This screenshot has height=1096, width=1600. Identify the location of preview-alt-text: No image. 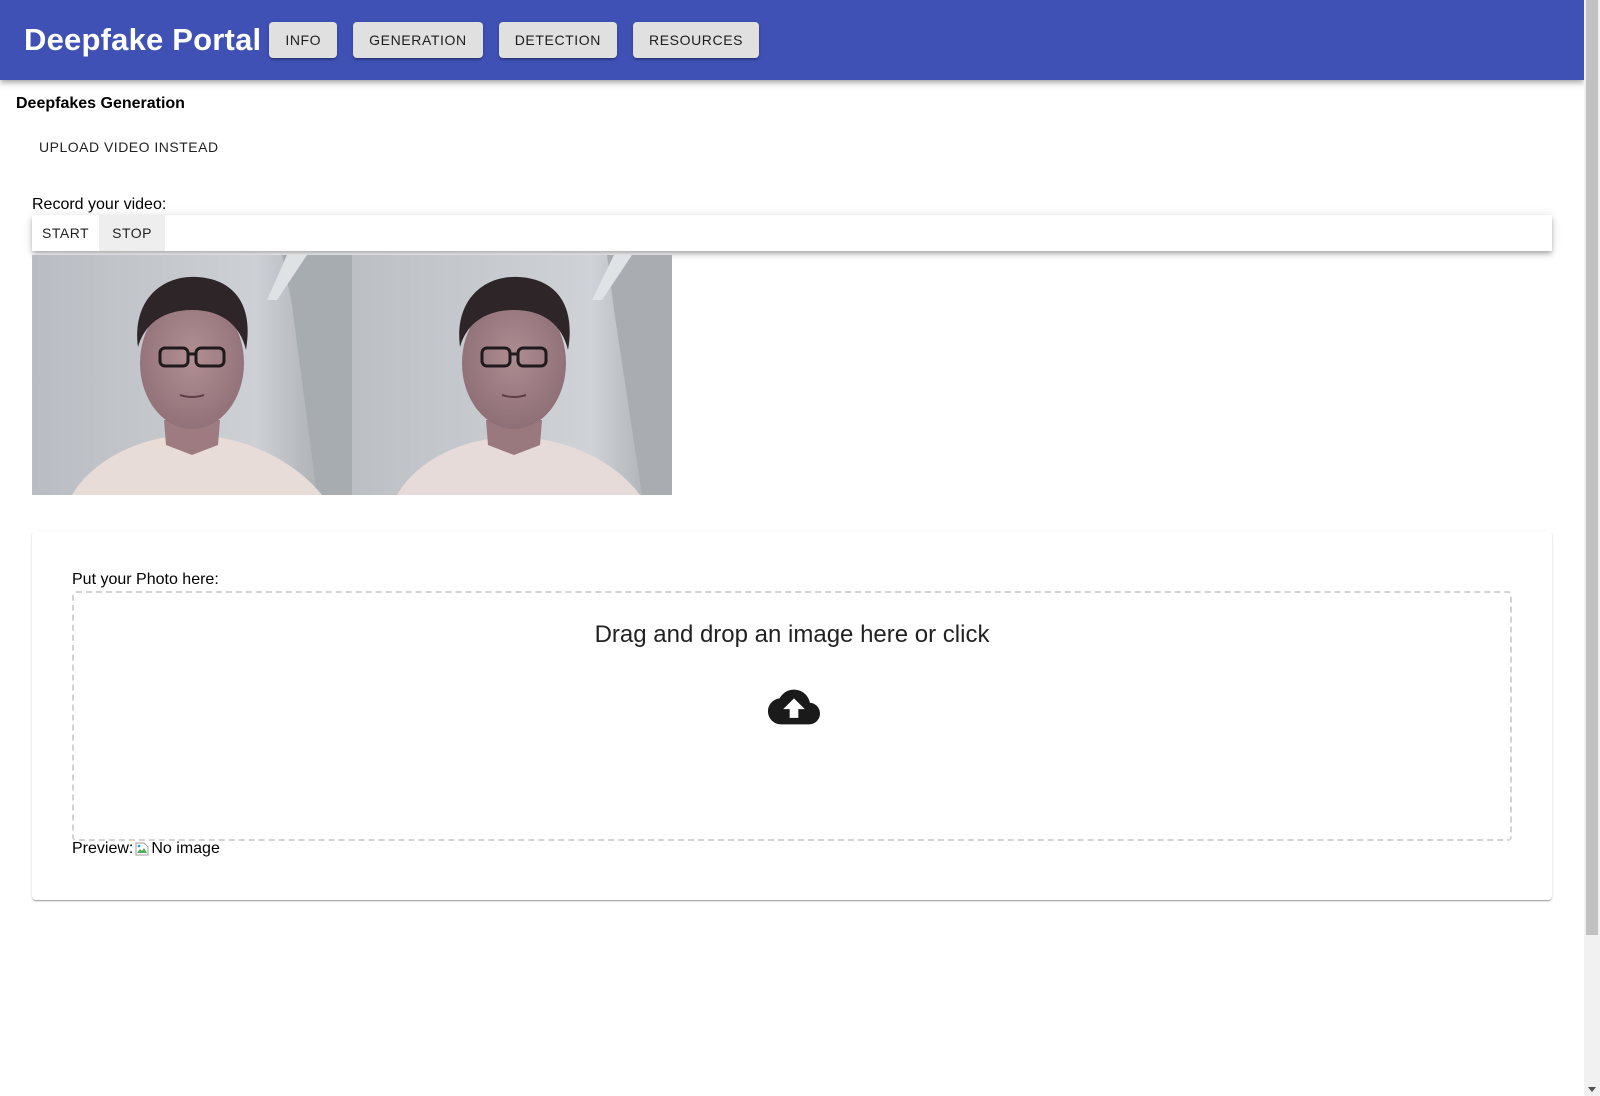
(185, 848).